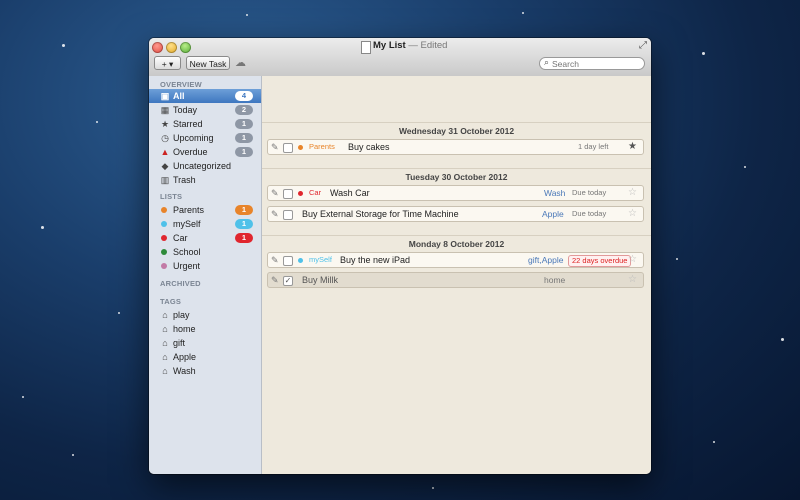  What do you see at coordinates (375, 260) in the screenshot?
I see `task-title: Buy the new iPad` at bounding box center [375, 260].